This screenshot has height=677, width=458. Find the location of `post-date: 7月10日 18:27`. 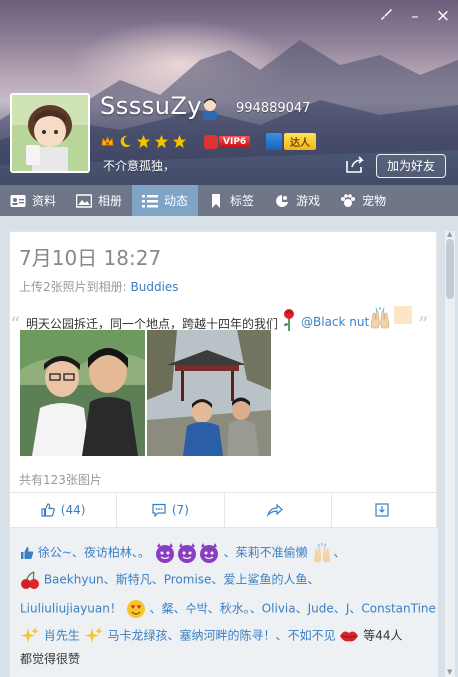

post-date: 7月10日 18:27 is located at coordinates (90, 258).